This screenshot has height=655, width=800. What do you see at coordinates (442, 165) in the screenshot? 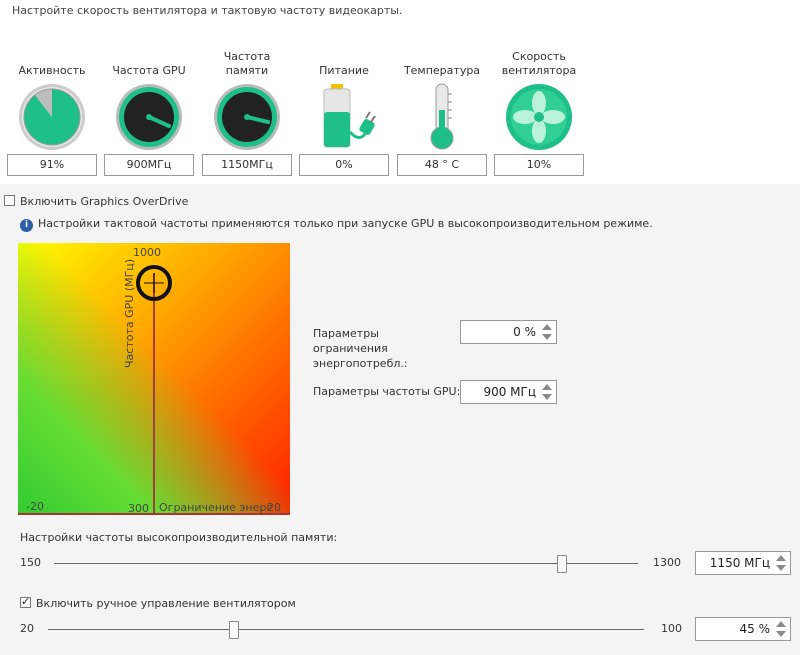
I see `gauge-value: 48 ° C` at bounding box center [442, 165].